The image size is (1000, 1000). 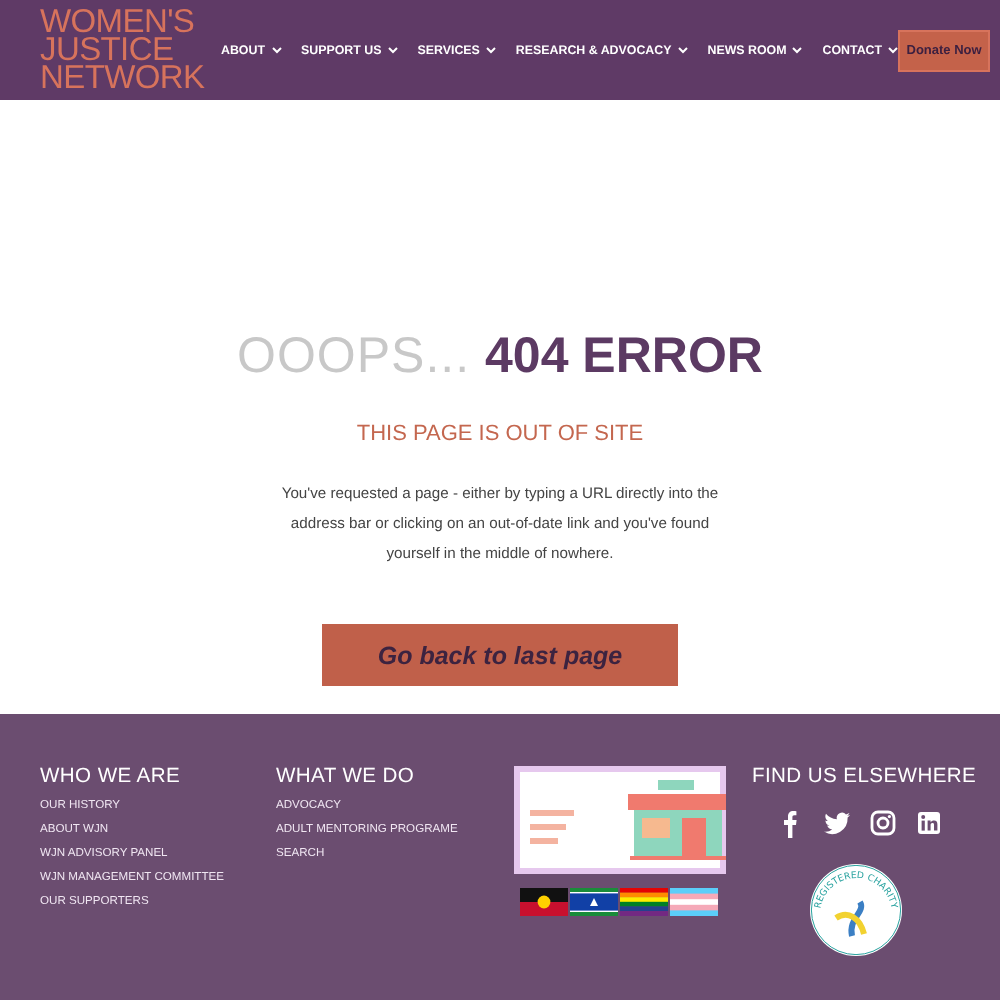 I want to click on logo-text: JUSTICE, so click(x=107, y=50).